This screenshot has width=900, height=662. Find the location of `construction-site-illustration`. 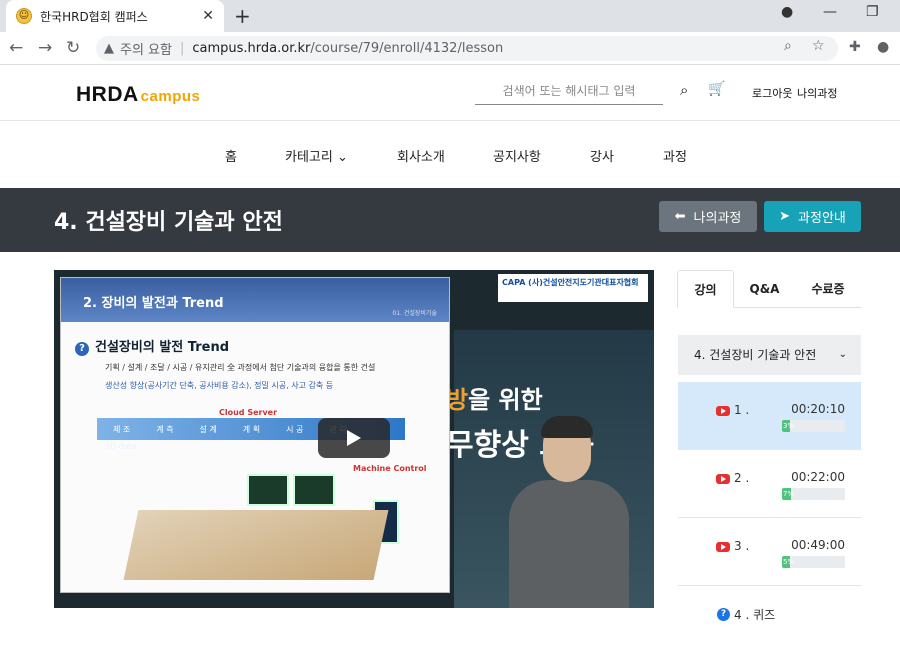

construction-site-illustration is located at coordinates (256, 545).